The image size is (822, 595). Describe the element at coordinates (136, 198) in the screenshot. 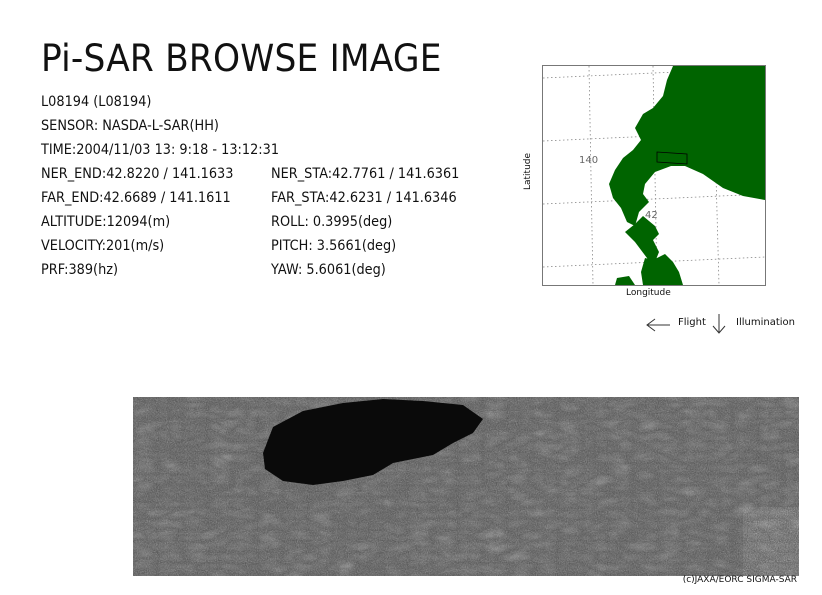

I see `far-end-info: FAR_END:42.6689 / 141.1611` at that location.